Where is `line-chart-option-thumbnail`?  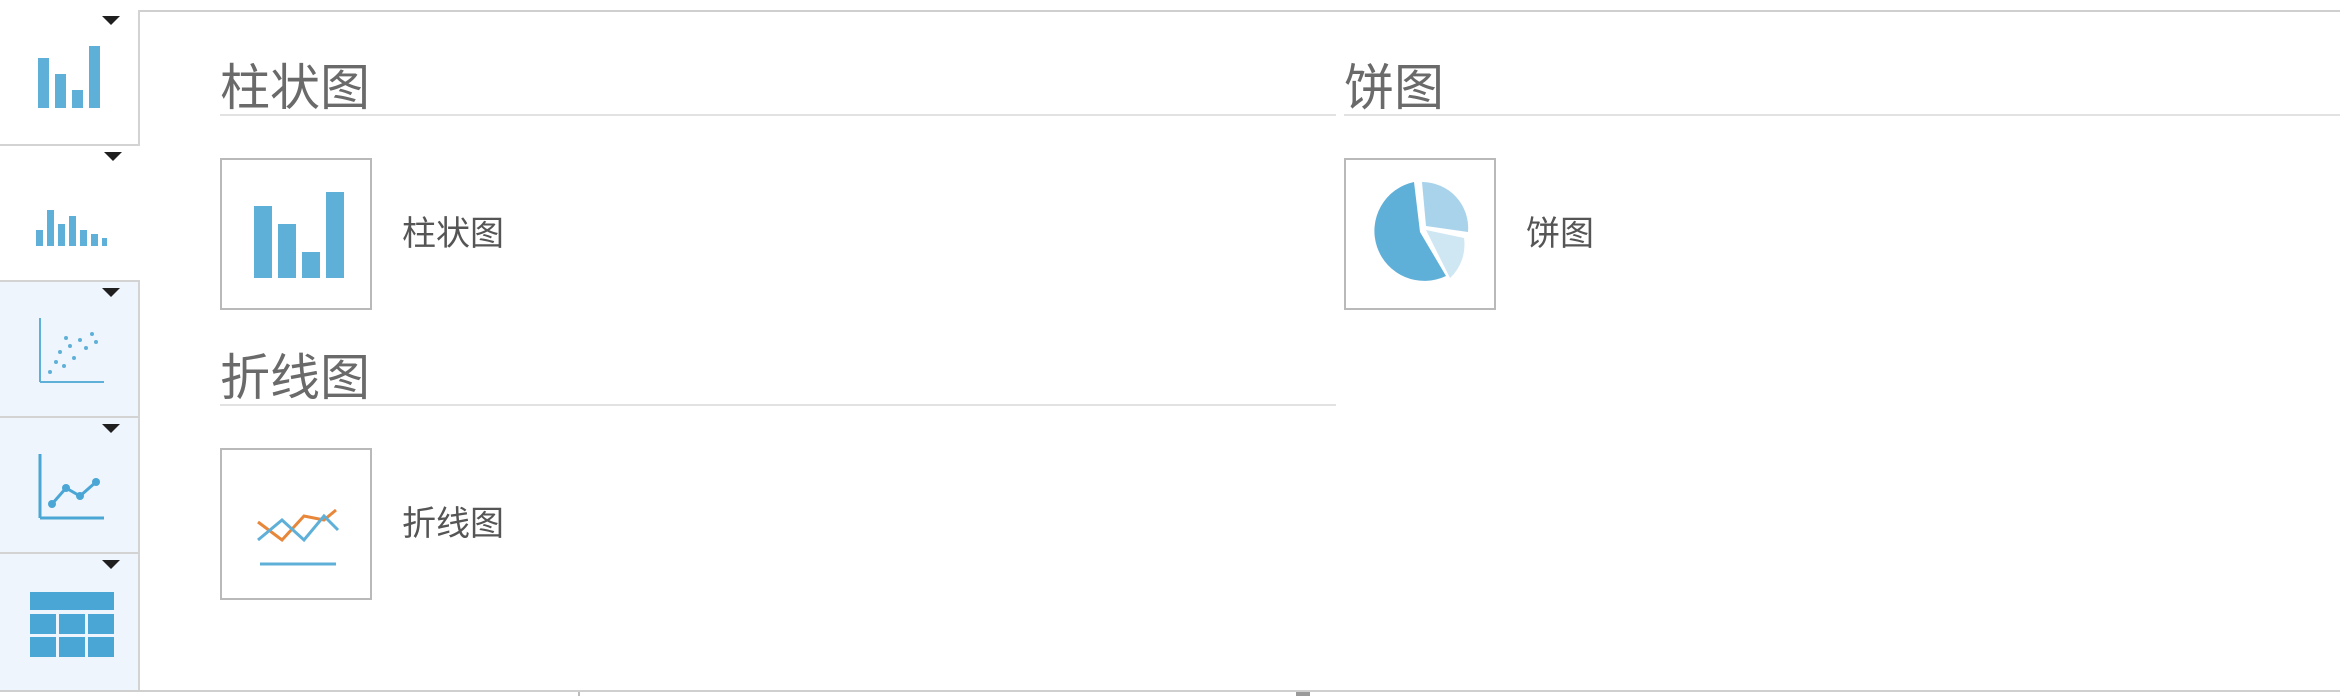 line-chart-option-thumbnail is located at coordinates (296, 524).